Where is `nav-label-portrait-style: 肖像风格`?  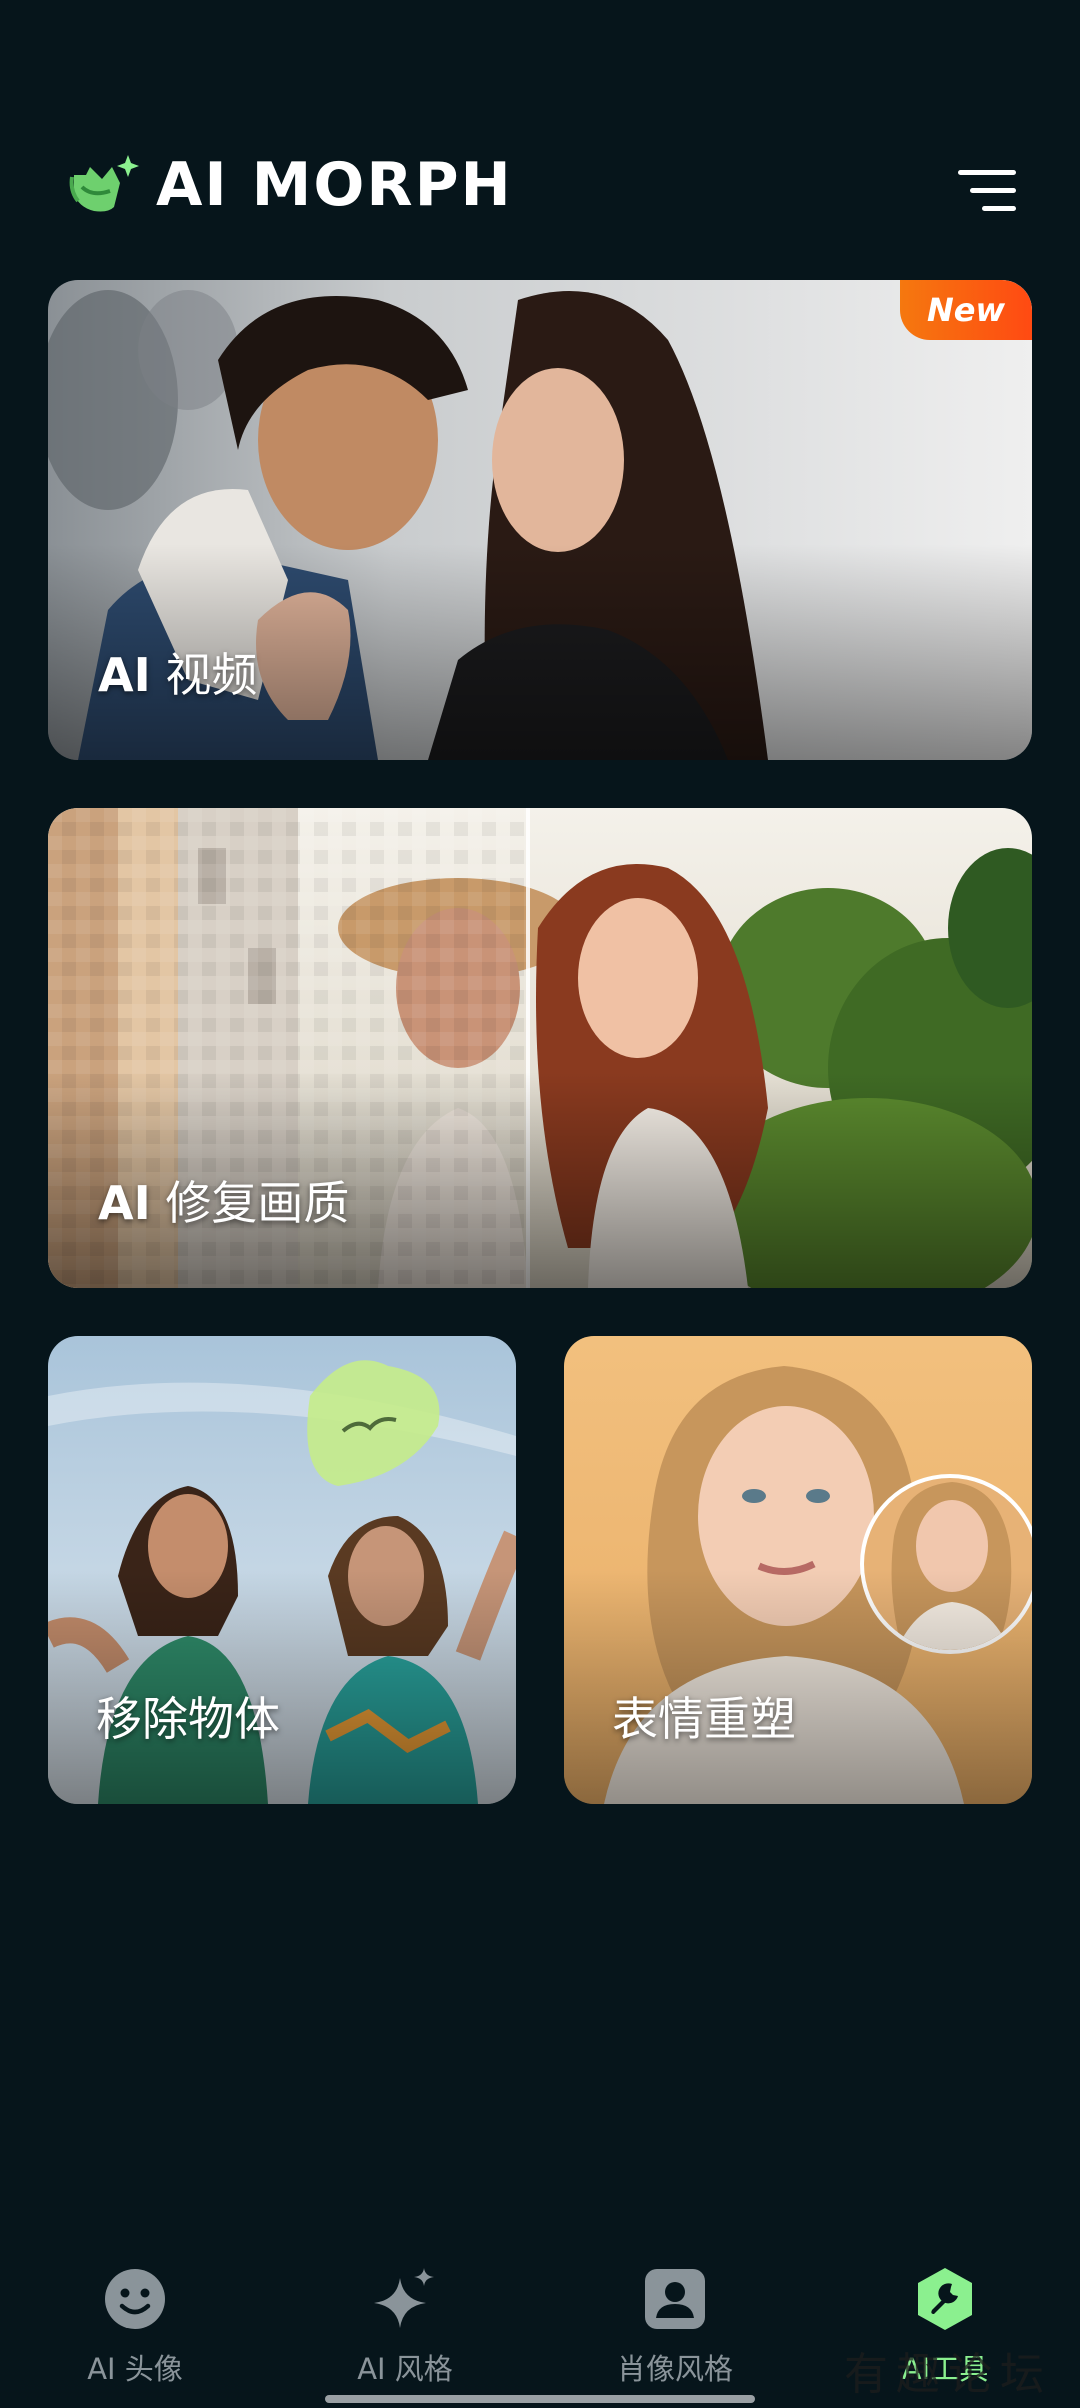
nav-label-portrait-style: 肖像风格 is located at coordinates (674, 2369).